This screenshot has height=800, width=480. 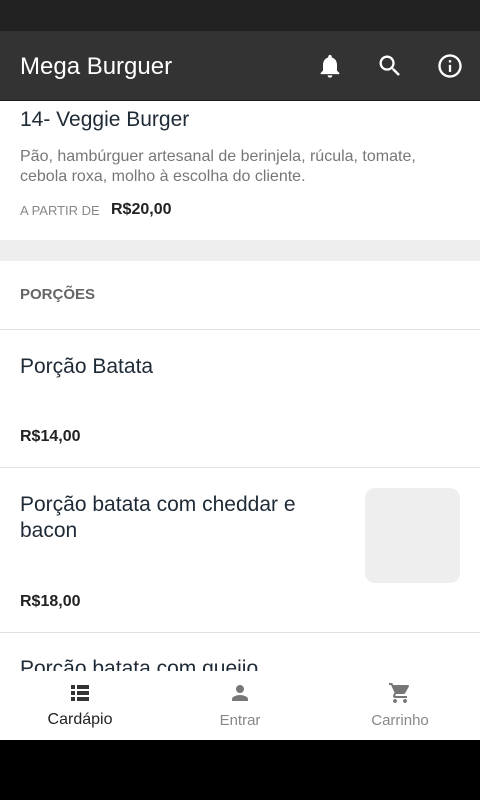 What do you see at coordinates (158, 517) in the screenshot?
I see `item-title: Porção batata com cheddar e bacon` at bounding box center [158, 517].